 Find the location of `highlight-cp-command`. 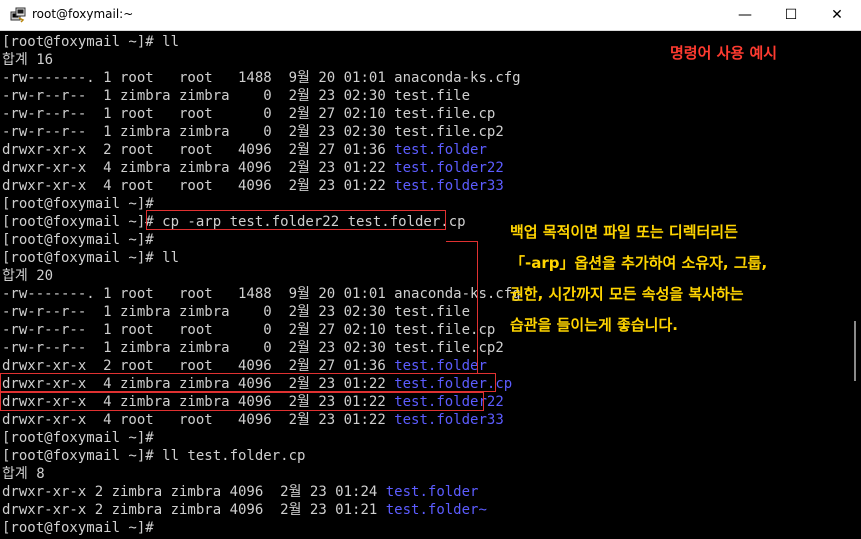

highlight-cp-command is located at coordinates (296, 220).